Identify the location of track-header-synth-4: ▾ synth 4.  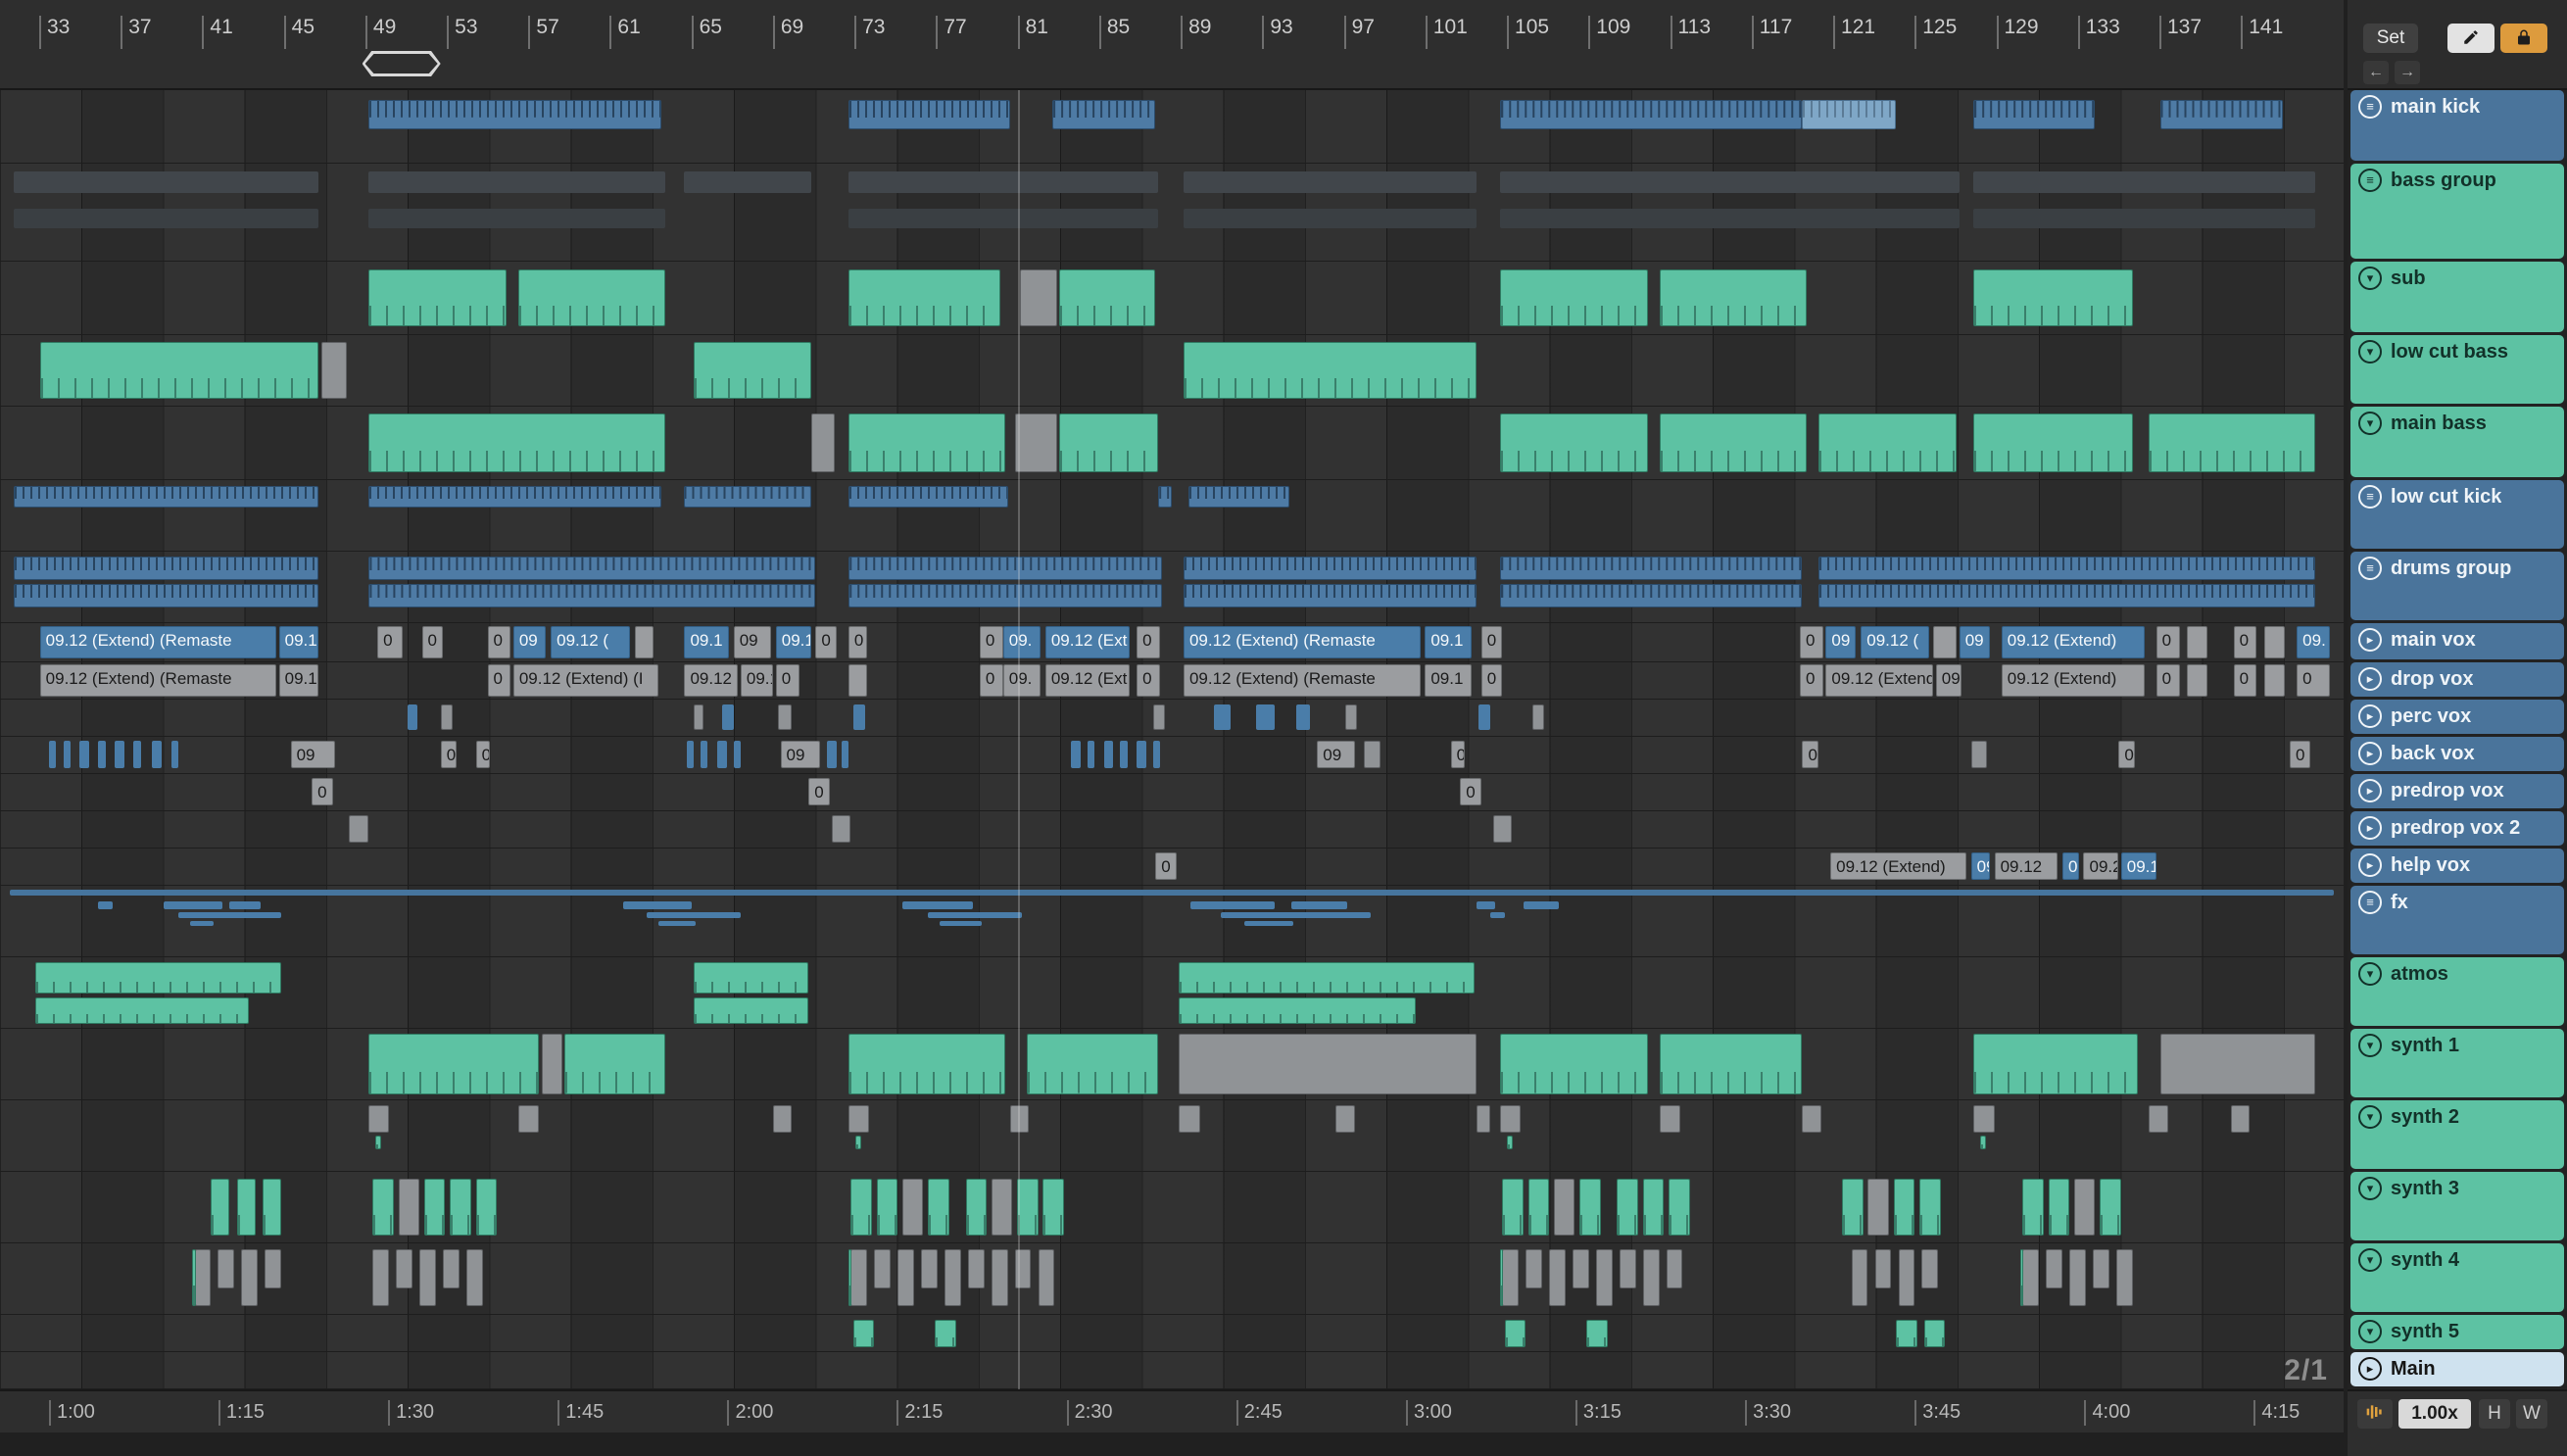
(2457, 1277).